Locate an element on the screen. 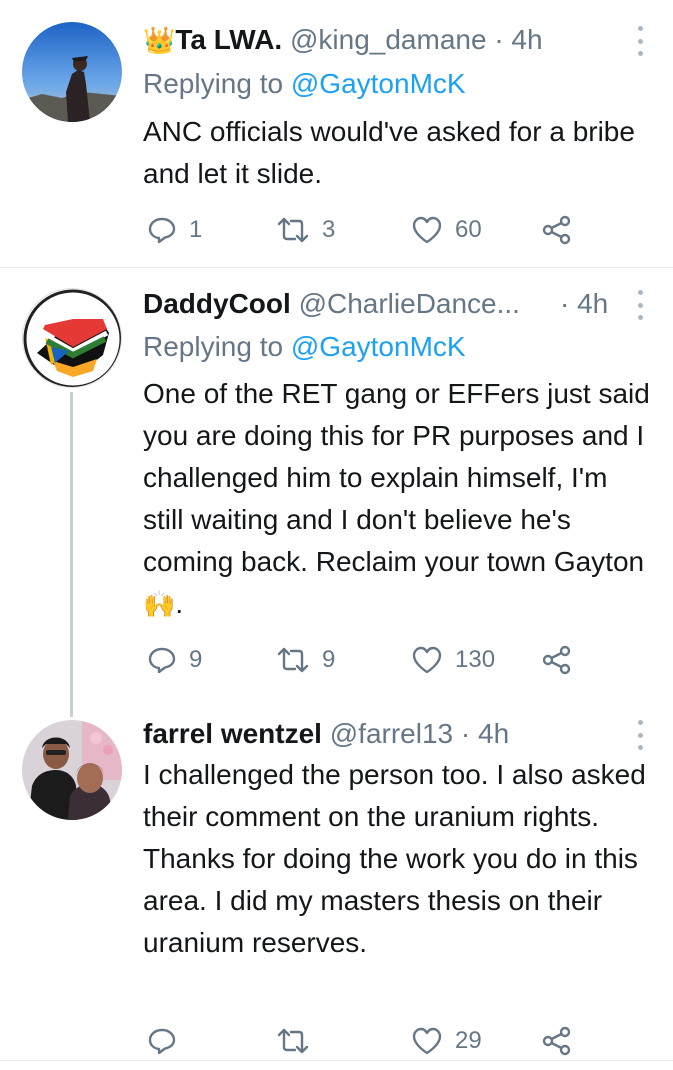 Image resolution: width=673 pixels, height=1070 pixels. tweet-header: 👑Ta LWA. @king_damane · 4h is located at coordinates (388, 40).